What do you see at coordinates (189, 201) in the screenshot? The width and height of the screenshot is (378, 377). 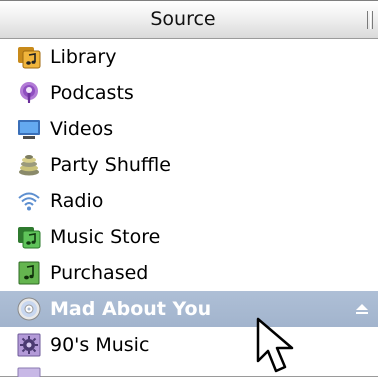 I see `source-item-radio: Radio` at bounding box center [189, 201].